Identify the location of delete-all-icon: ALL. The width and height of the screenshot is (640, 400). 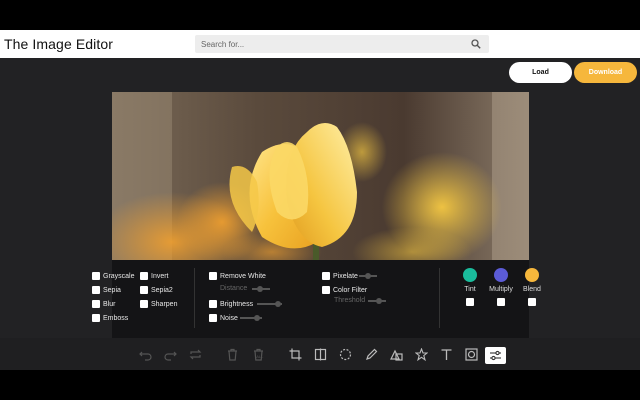
(258, 354).